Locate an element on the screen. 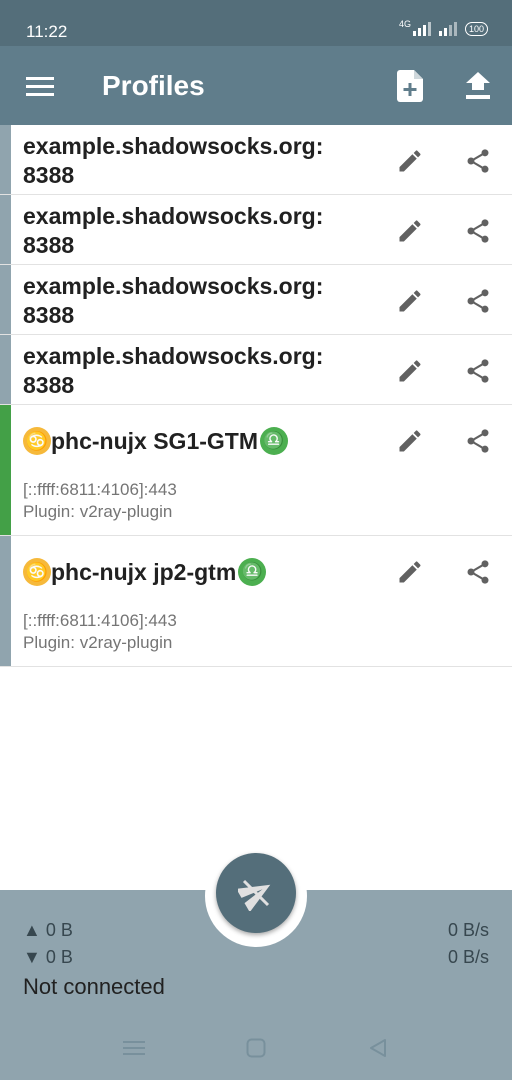 This screenshot has height=1080, width=512. signal-icon is located at coordinates (421, 29).